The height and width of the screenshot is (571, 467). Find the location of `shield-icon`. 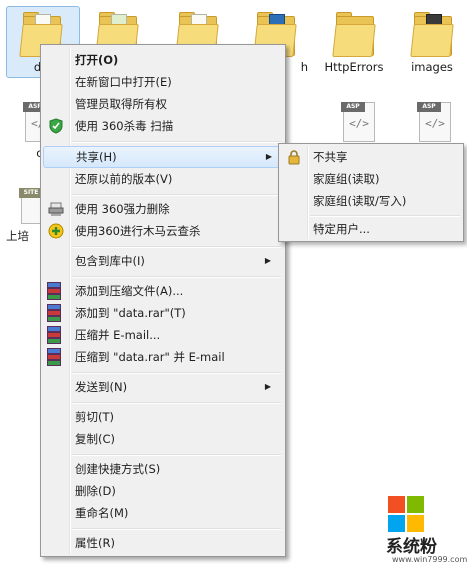

shield-icon is located at coordinates (56, 126).